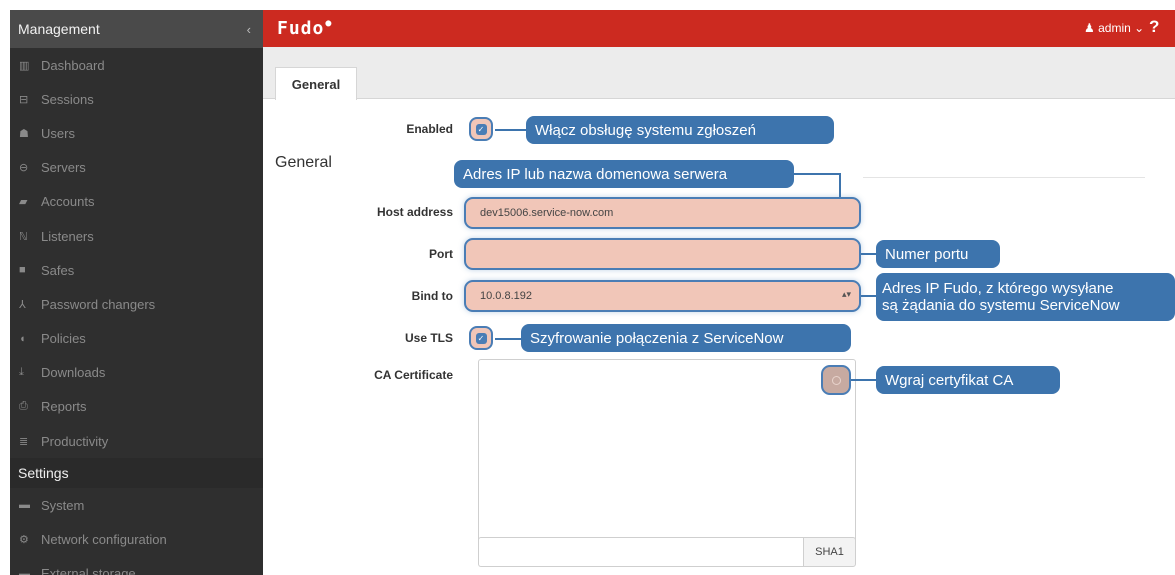 The width and height of the screenshot is (1175, 575). I want to click on bind-to-select: 10.0.8.192 ▴▾, so click(662, 296).